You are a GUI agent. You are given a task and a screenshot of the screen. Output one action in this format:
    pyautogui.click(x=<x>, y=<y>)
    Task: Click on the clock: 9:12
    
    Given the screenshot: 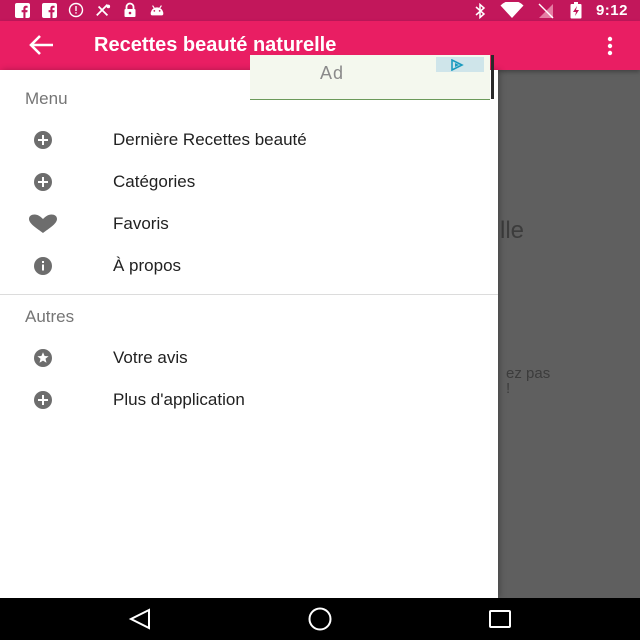 What is the action you would take?
    pyautogui.click(x=611, y=10)
    